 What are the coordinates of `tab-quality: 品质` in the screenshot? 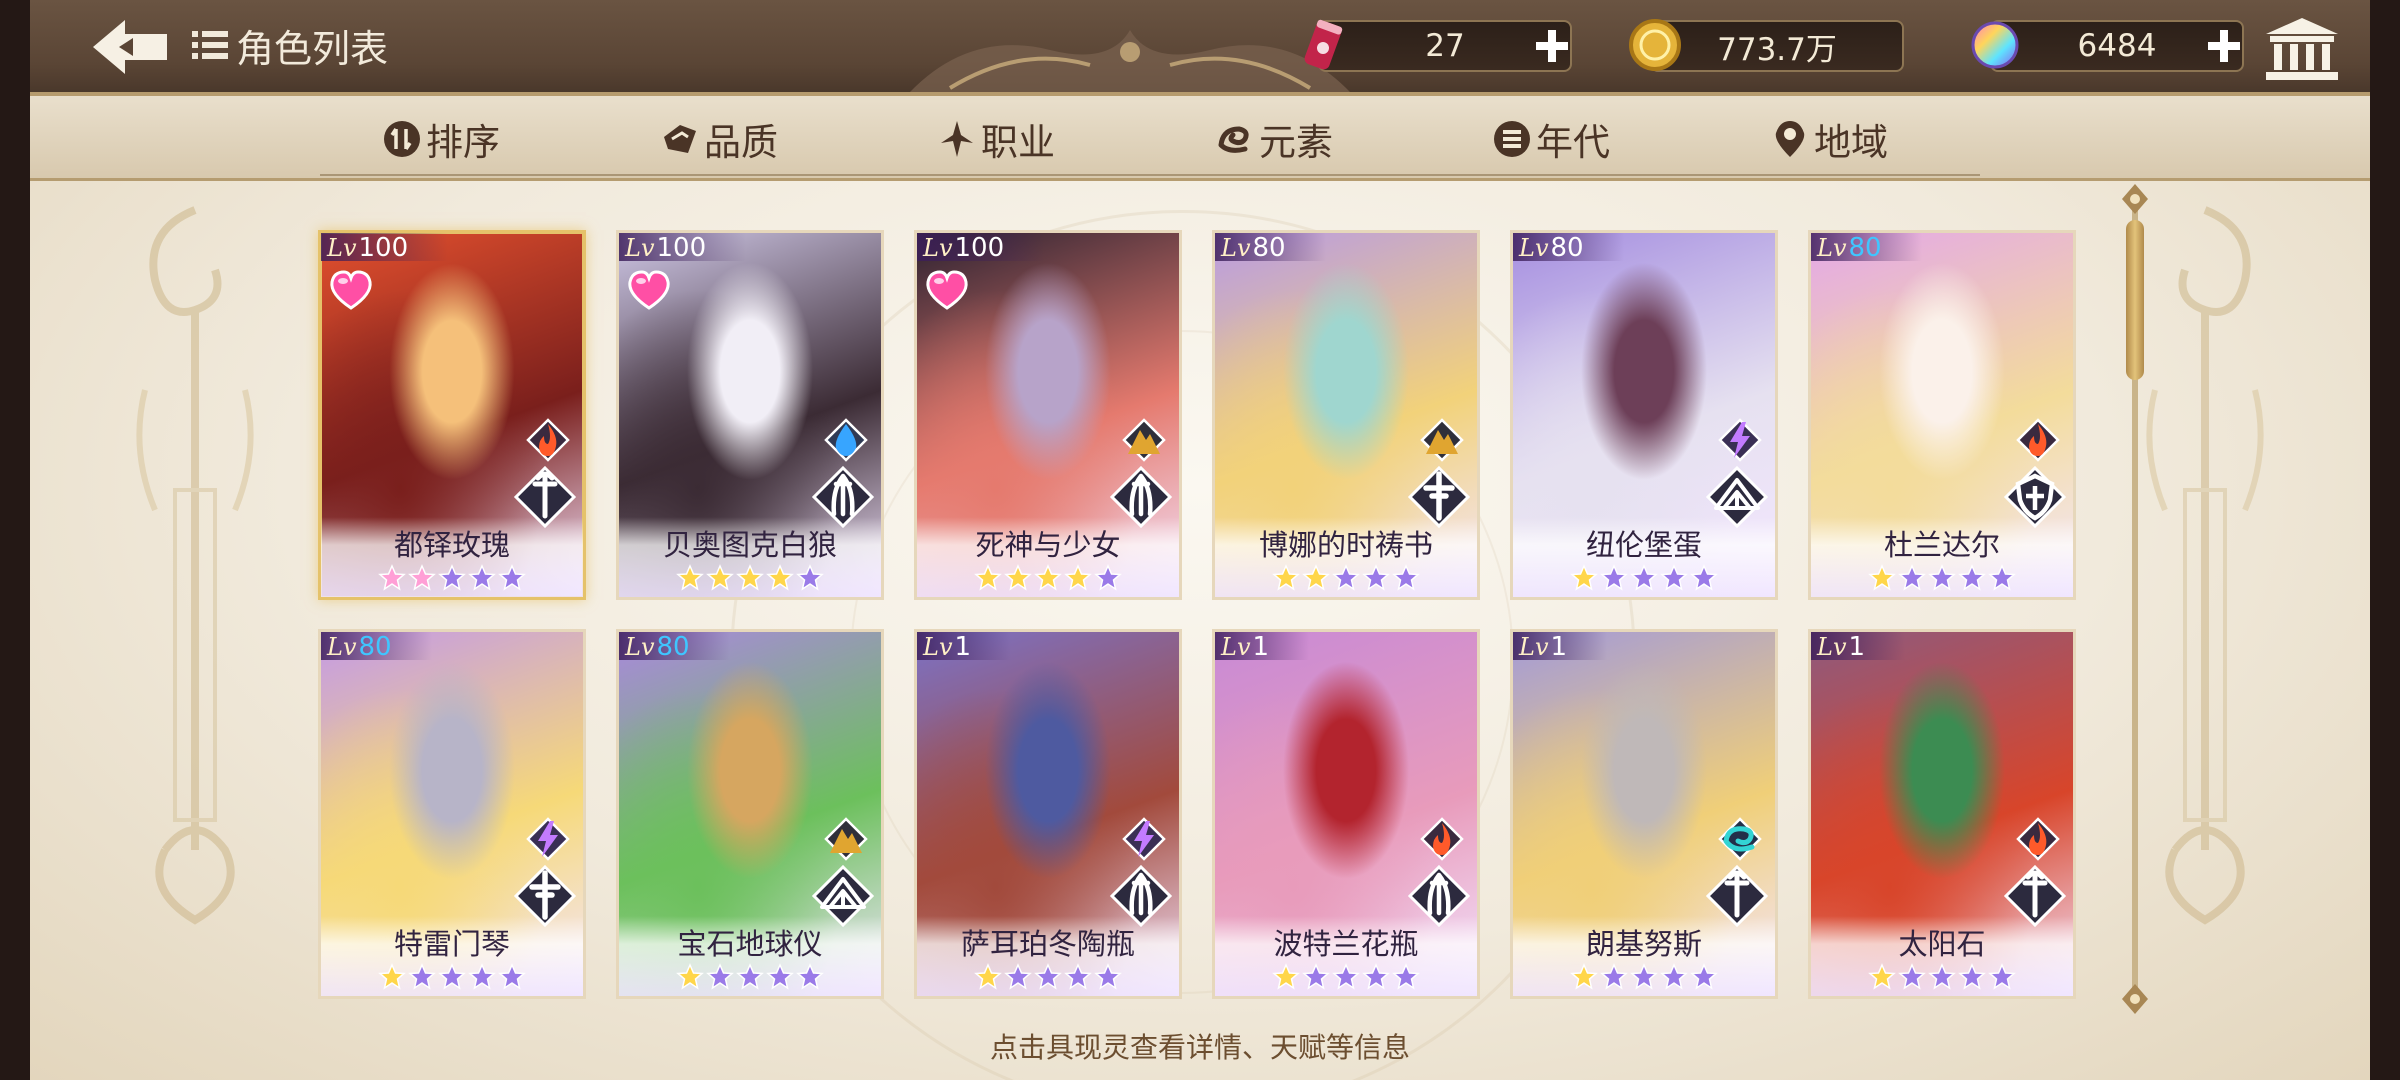 It's located at (719, 139).